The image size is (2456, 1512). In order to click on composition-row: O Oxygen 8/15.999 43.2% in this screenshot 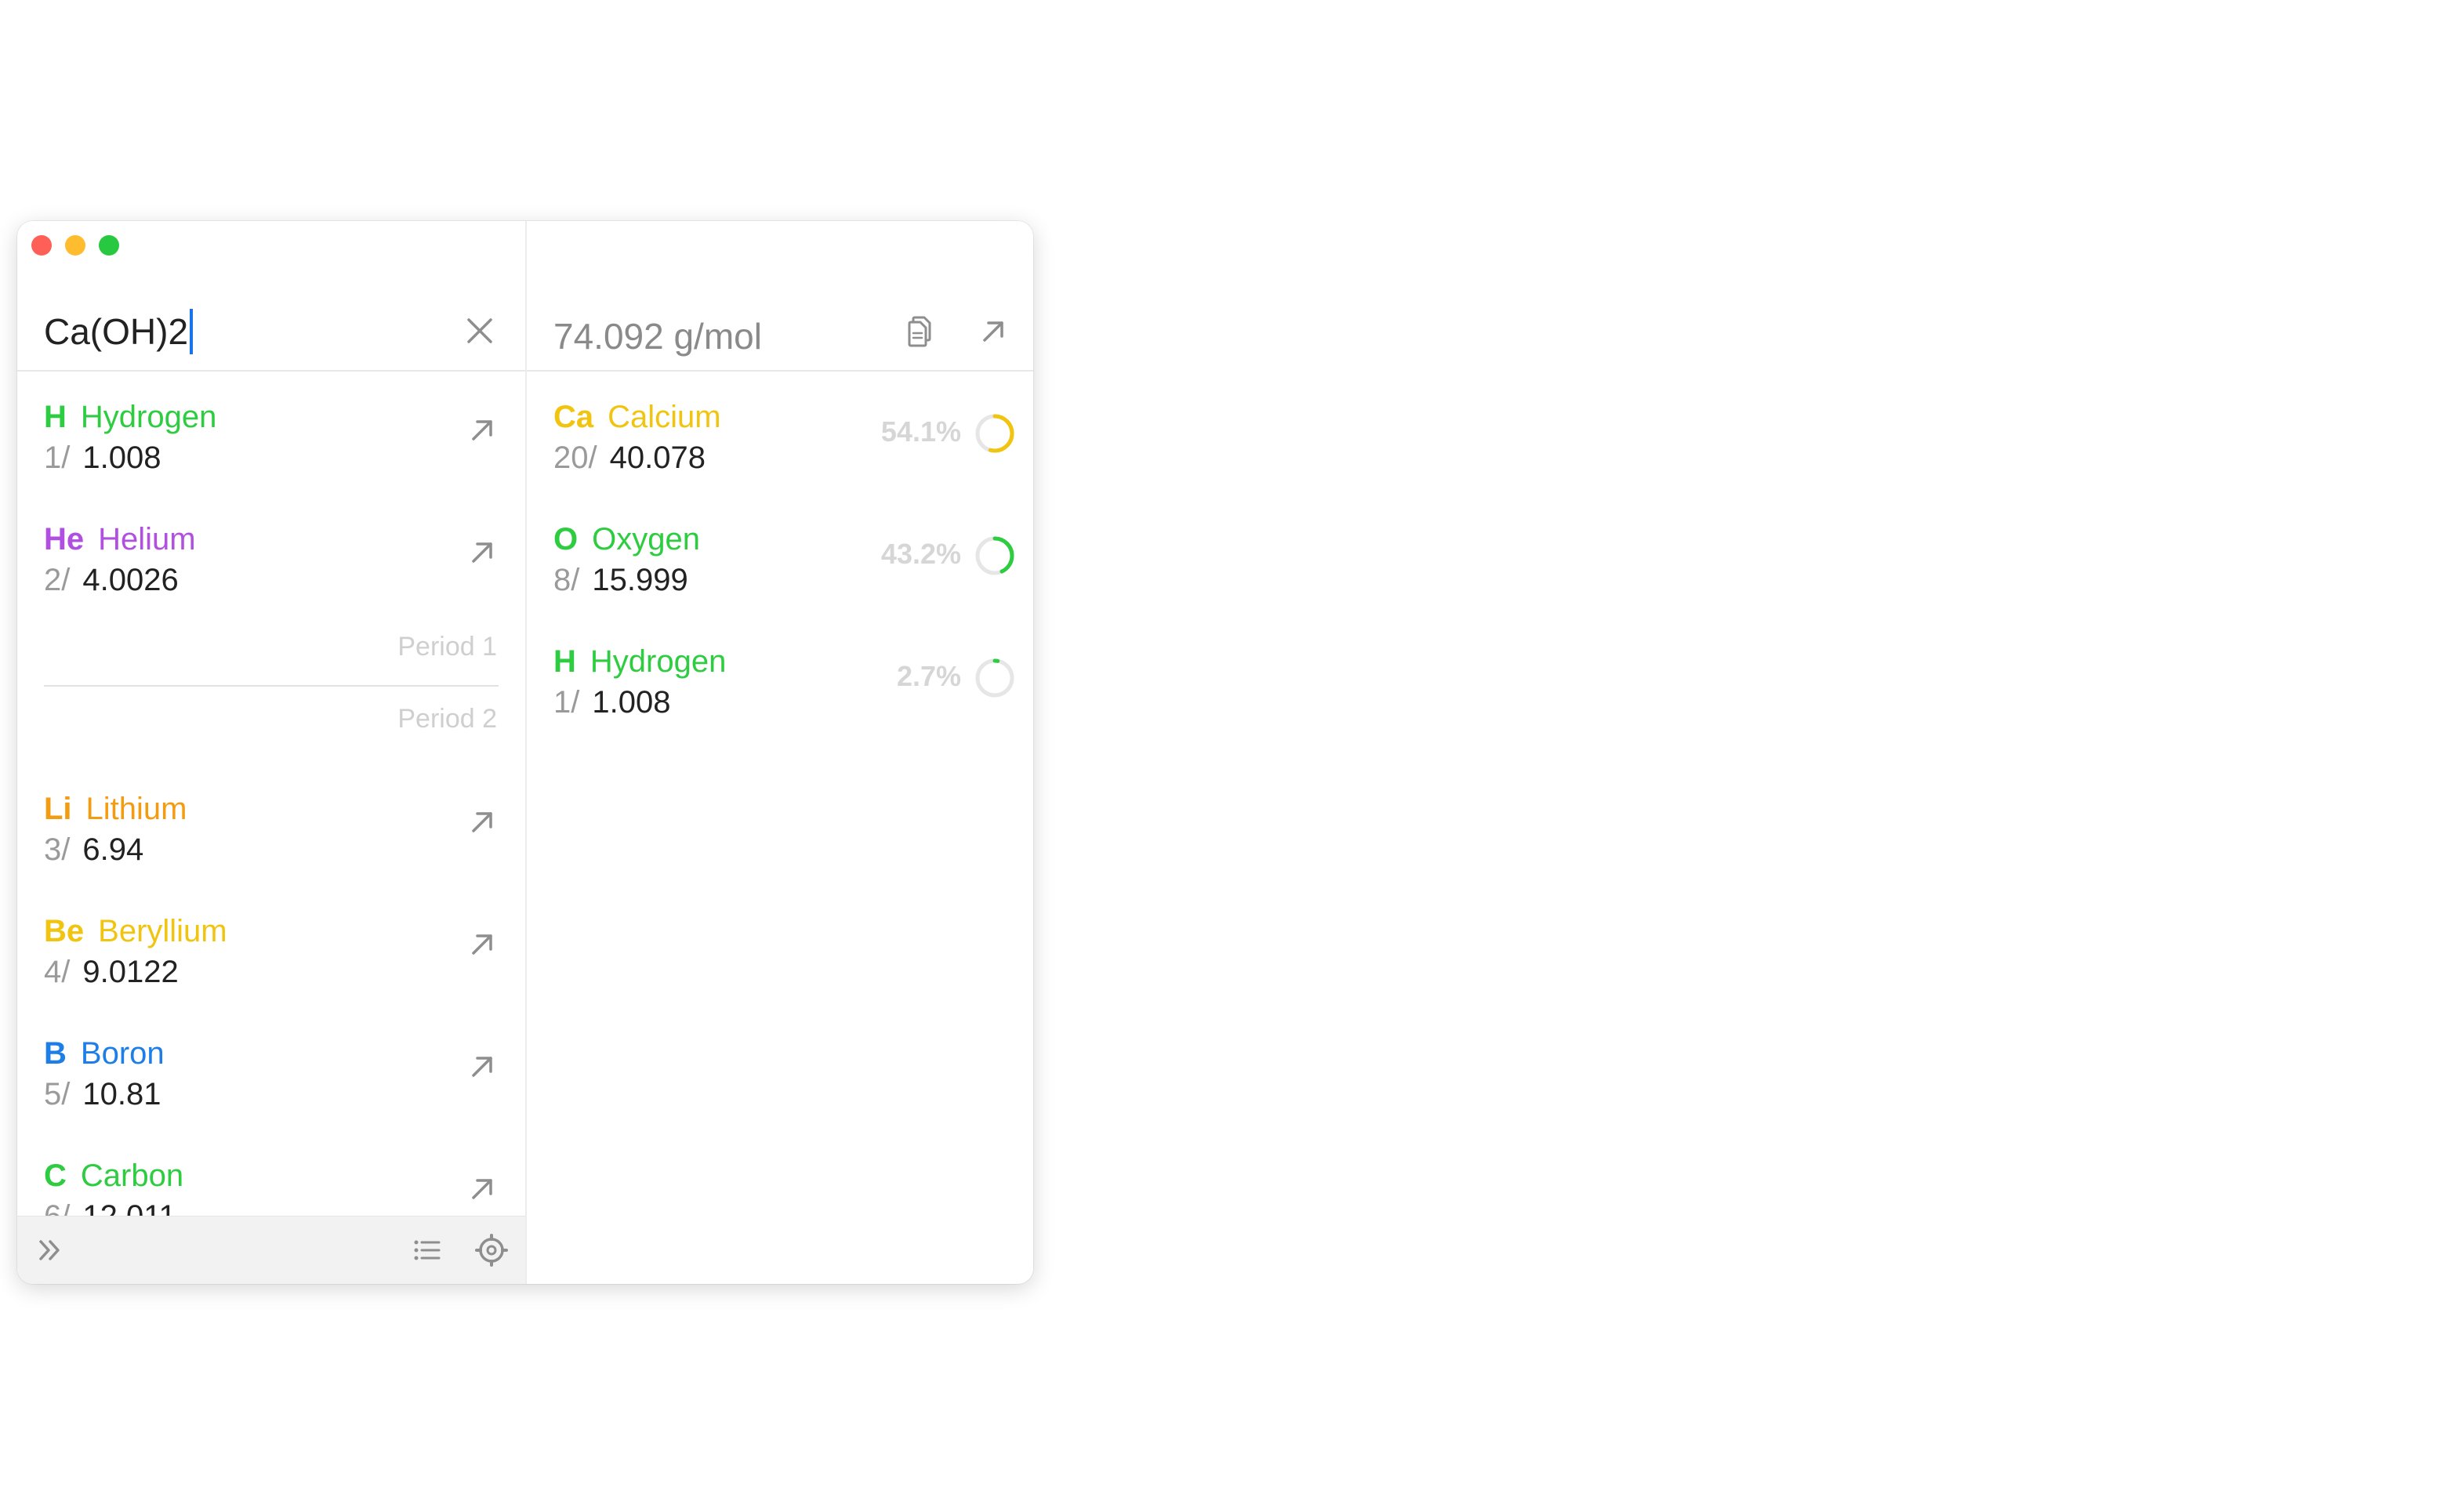, I will do `click(780, 555)`.